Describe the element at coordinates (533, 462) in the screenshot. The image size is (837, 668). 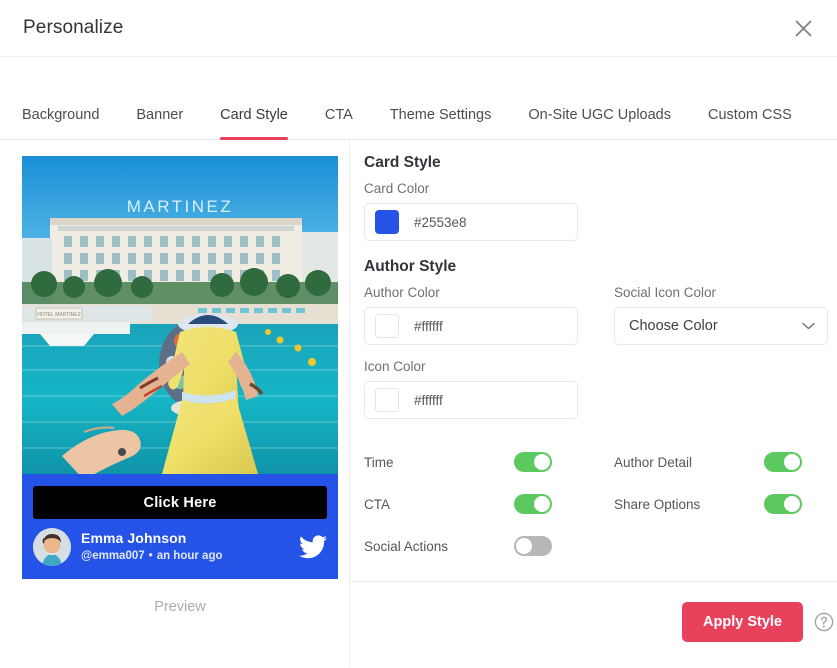
I see `toggle-time` at that location.